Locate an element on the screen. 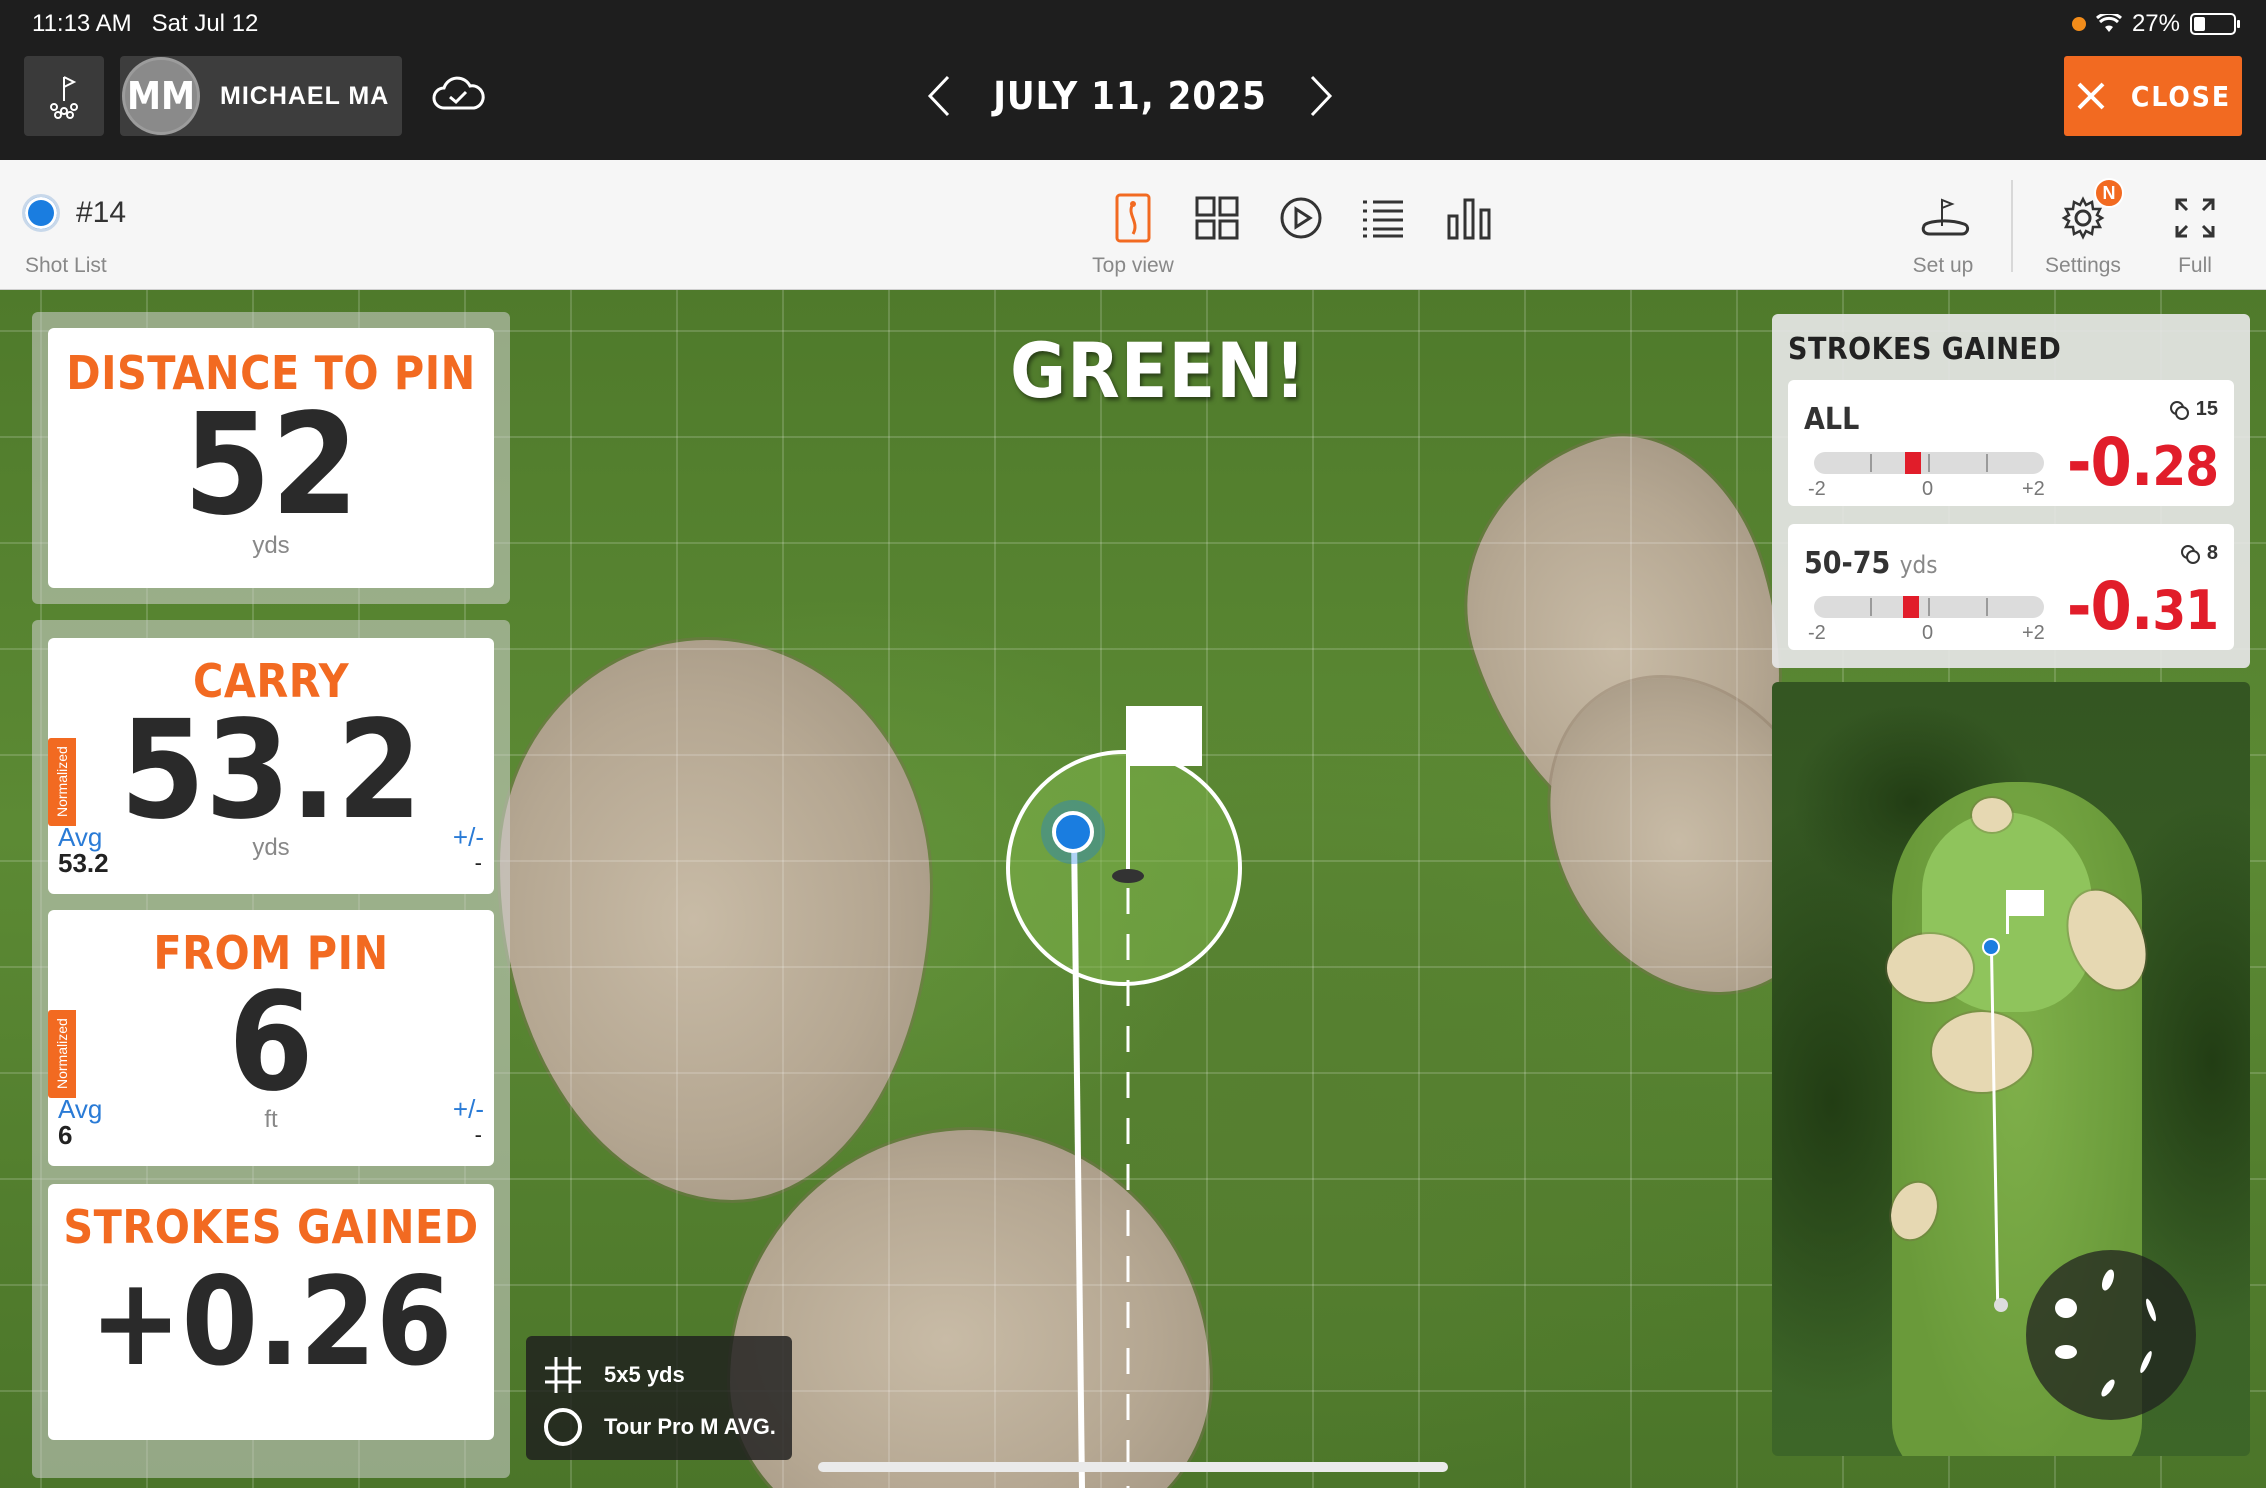  sg-row-value: -0.31 is located at coordinates (2142, 606).